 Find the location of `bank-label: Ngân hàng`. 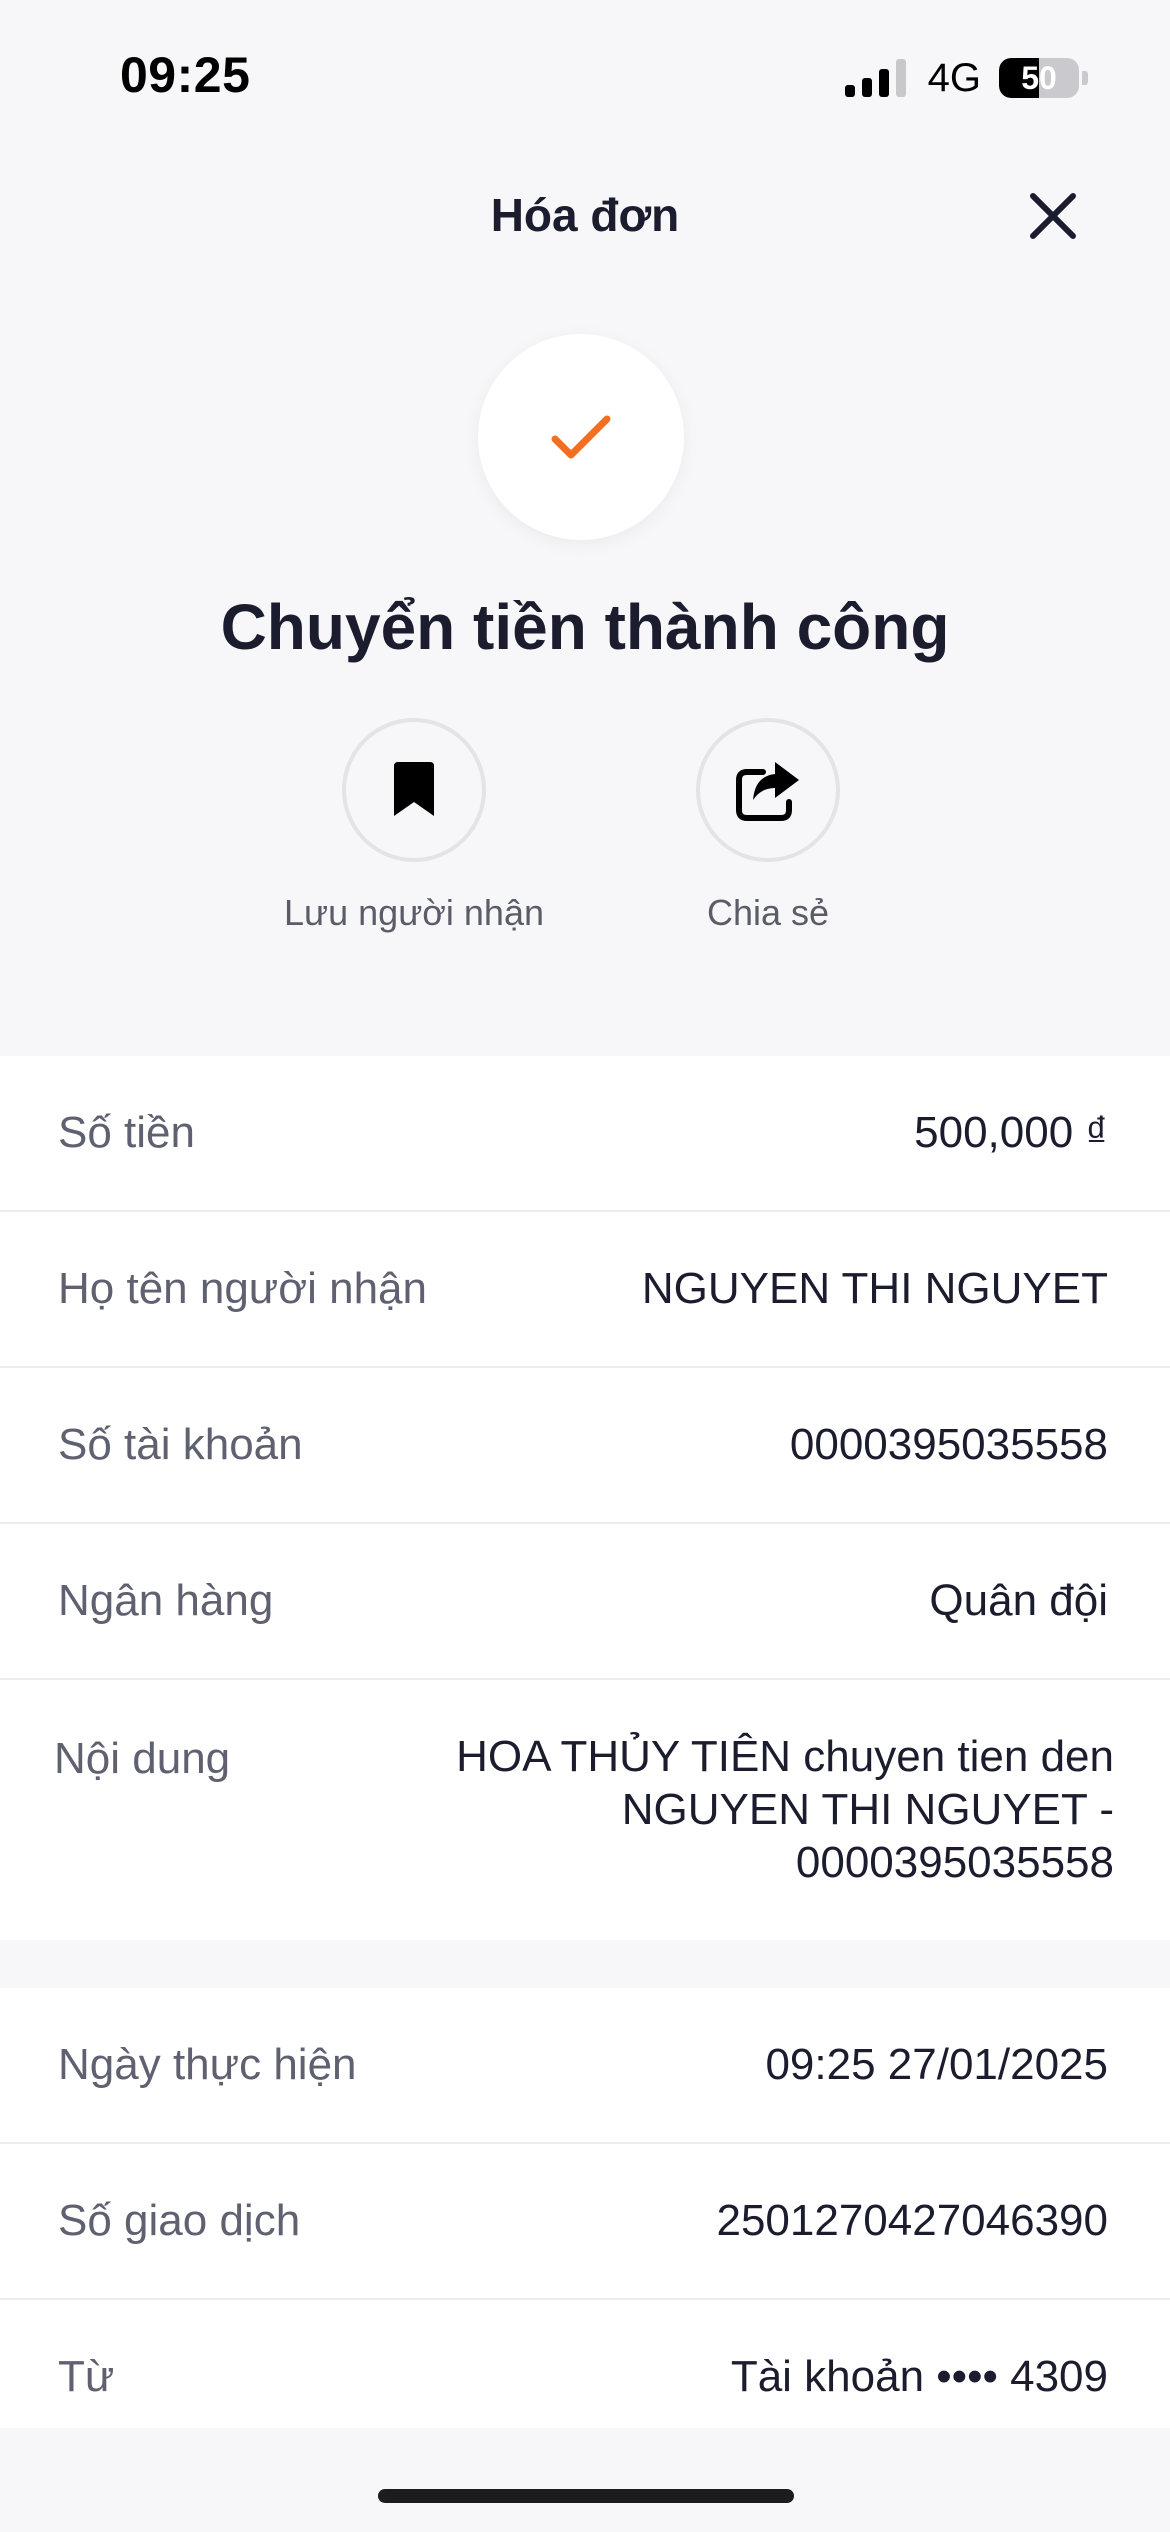

bank-label: Ngân hàng is located at coordinates (166, 1600).